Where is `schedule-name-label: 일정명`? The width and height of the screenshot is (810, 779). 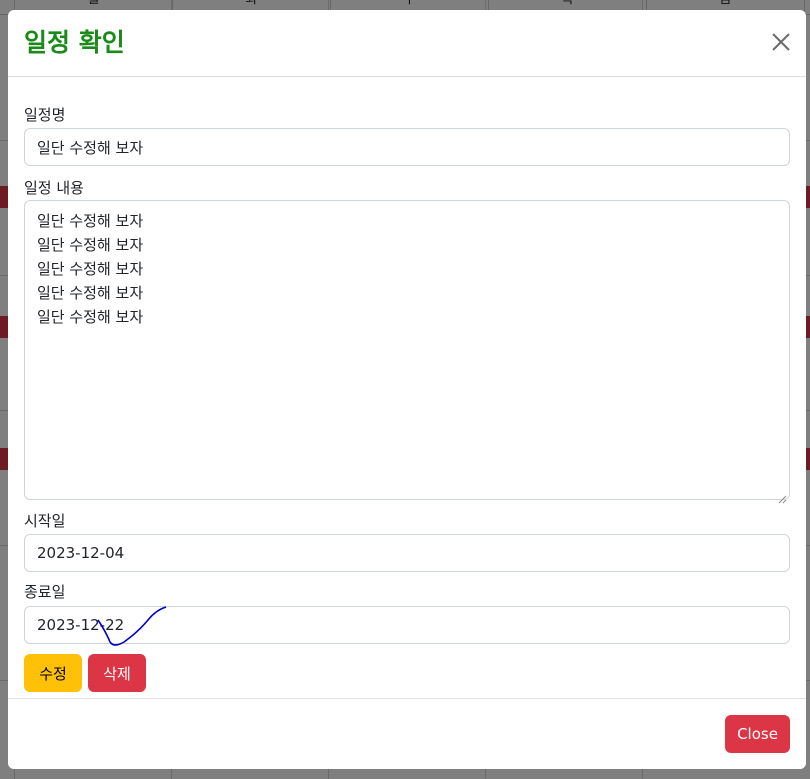 schedule-name-label: 일정명 is located at coordinates (45, 115).